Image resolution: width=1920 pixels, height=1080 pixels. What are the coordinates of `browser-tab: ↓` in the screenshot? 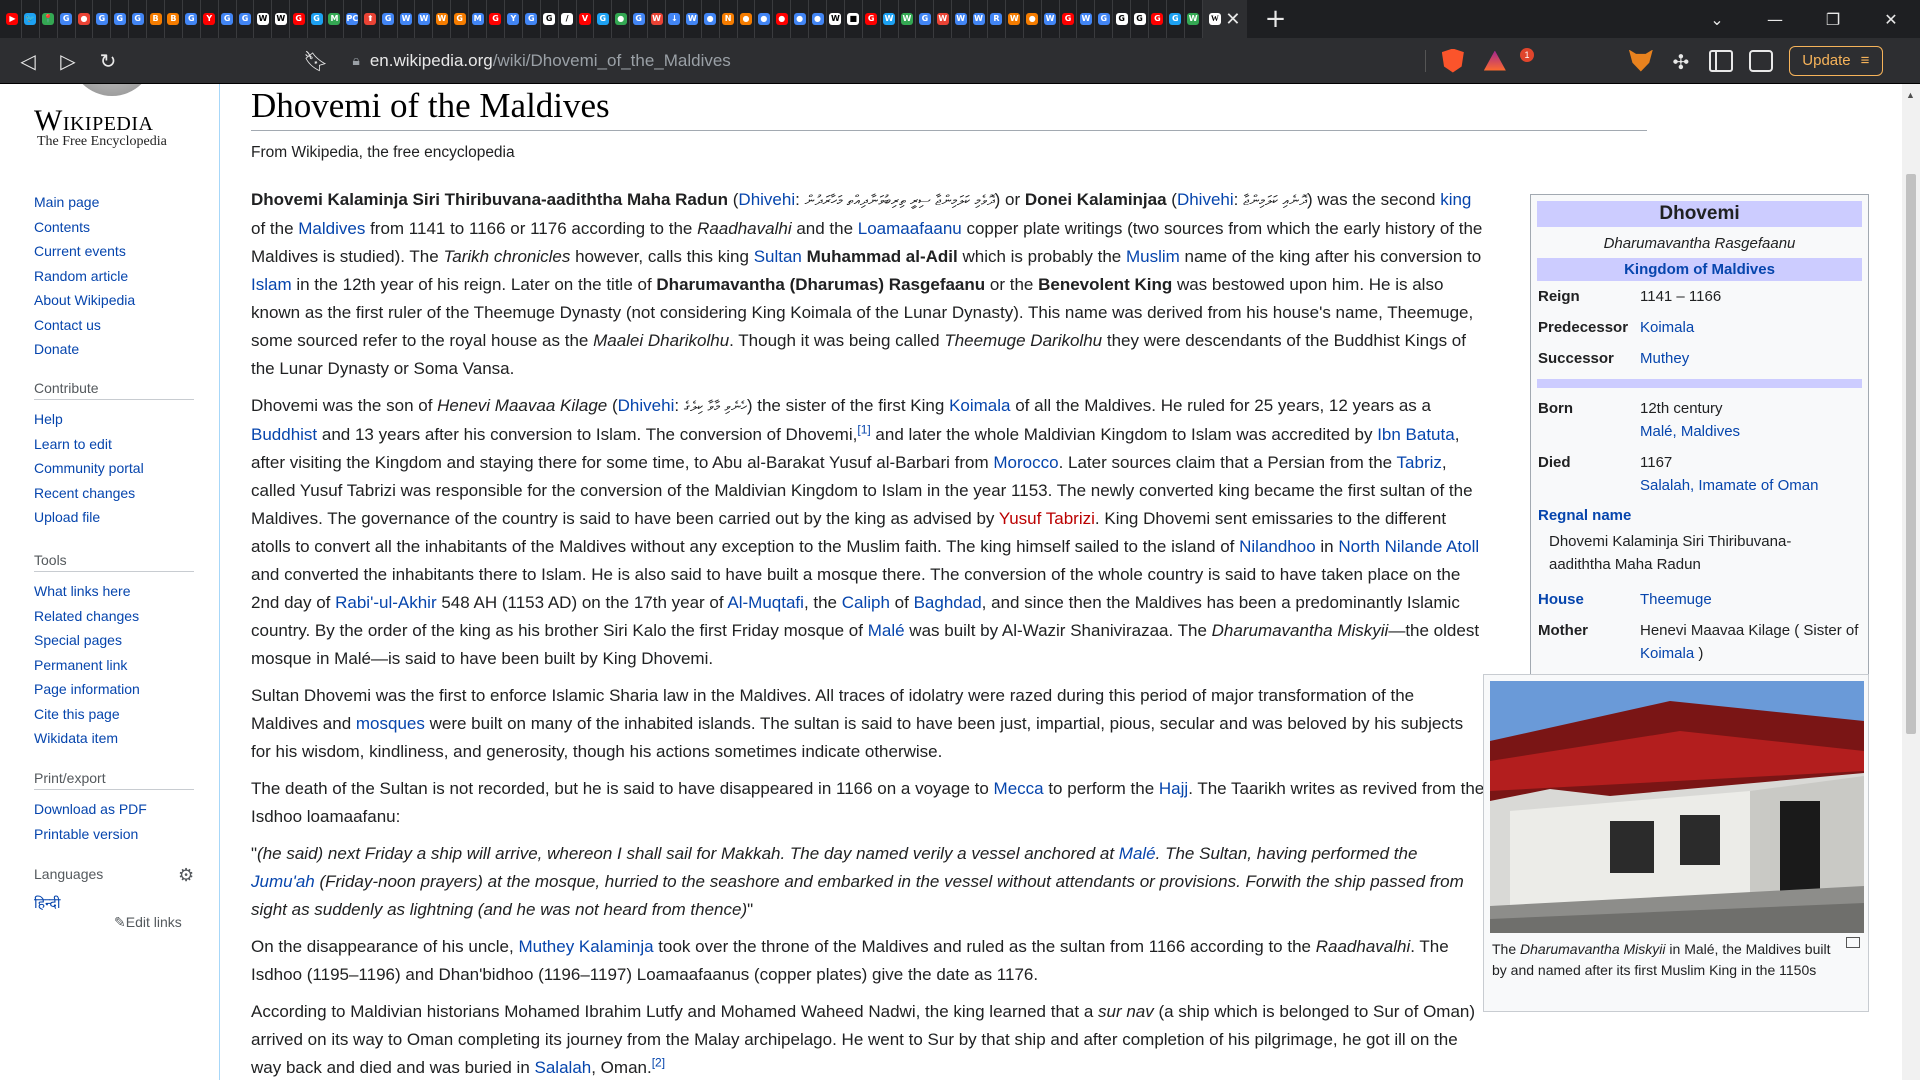 It's located at (675, 19).